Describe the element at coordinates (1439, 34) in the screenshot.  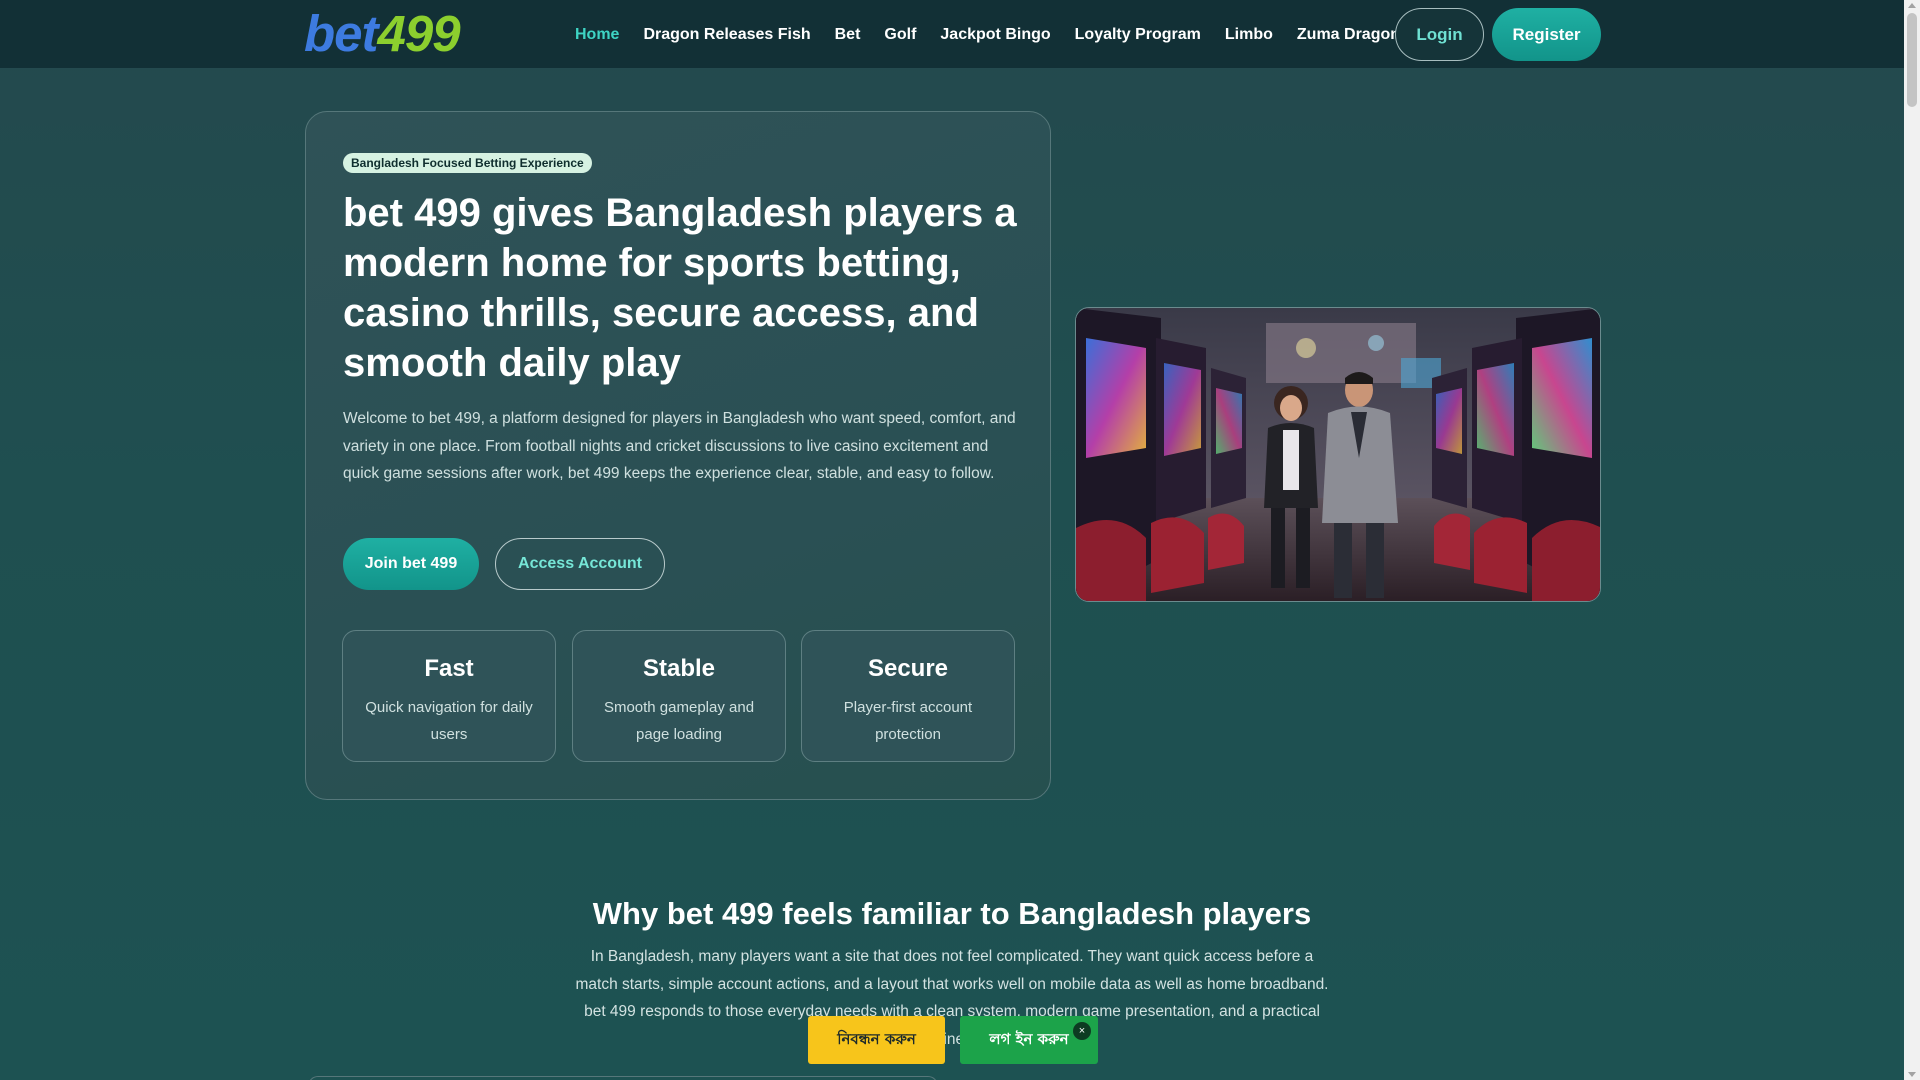
I see `login-button: Login` at that location.